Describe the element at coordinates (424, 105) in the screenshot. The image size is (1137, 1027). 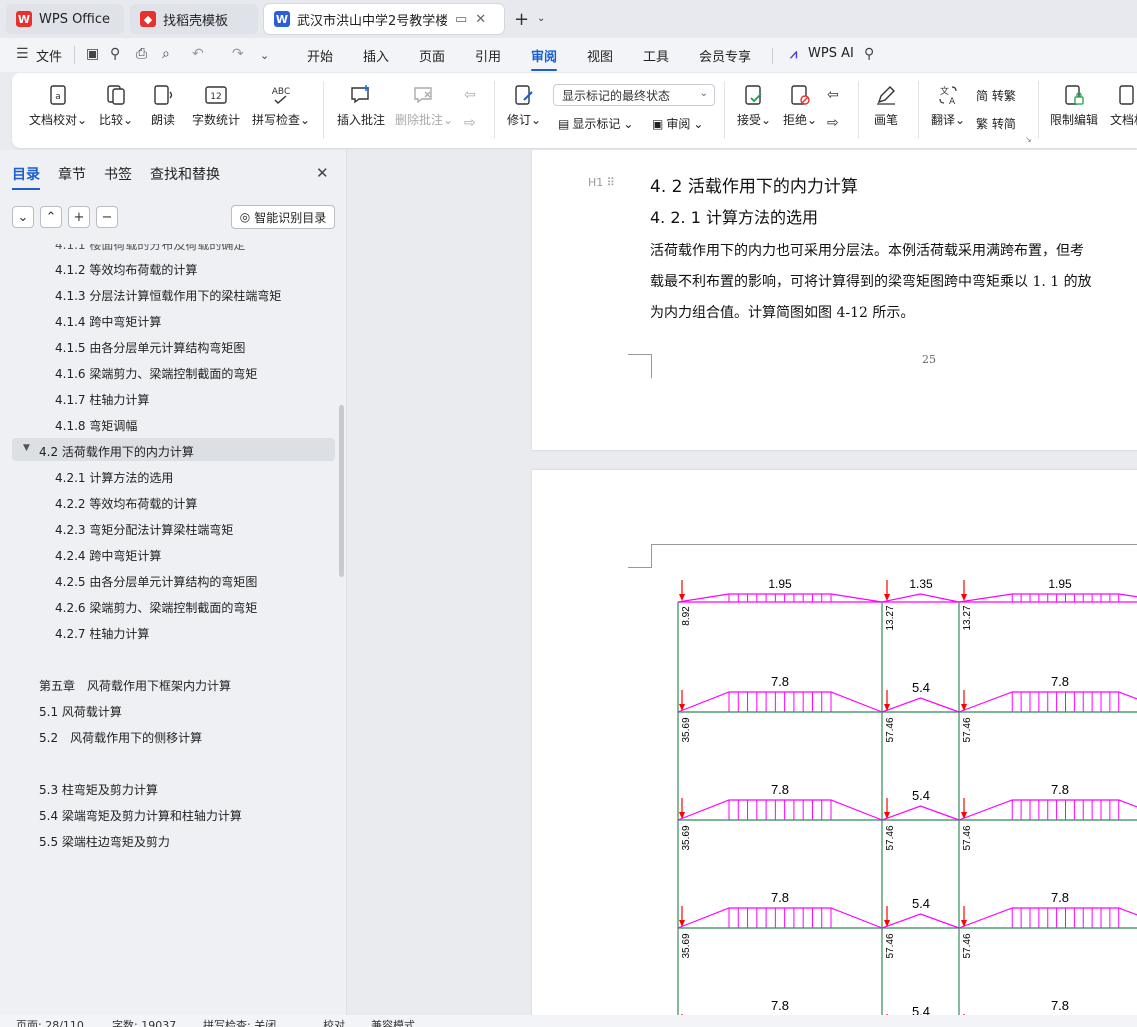
I see `delete-comment-button: 删除批注⌄` at that location.